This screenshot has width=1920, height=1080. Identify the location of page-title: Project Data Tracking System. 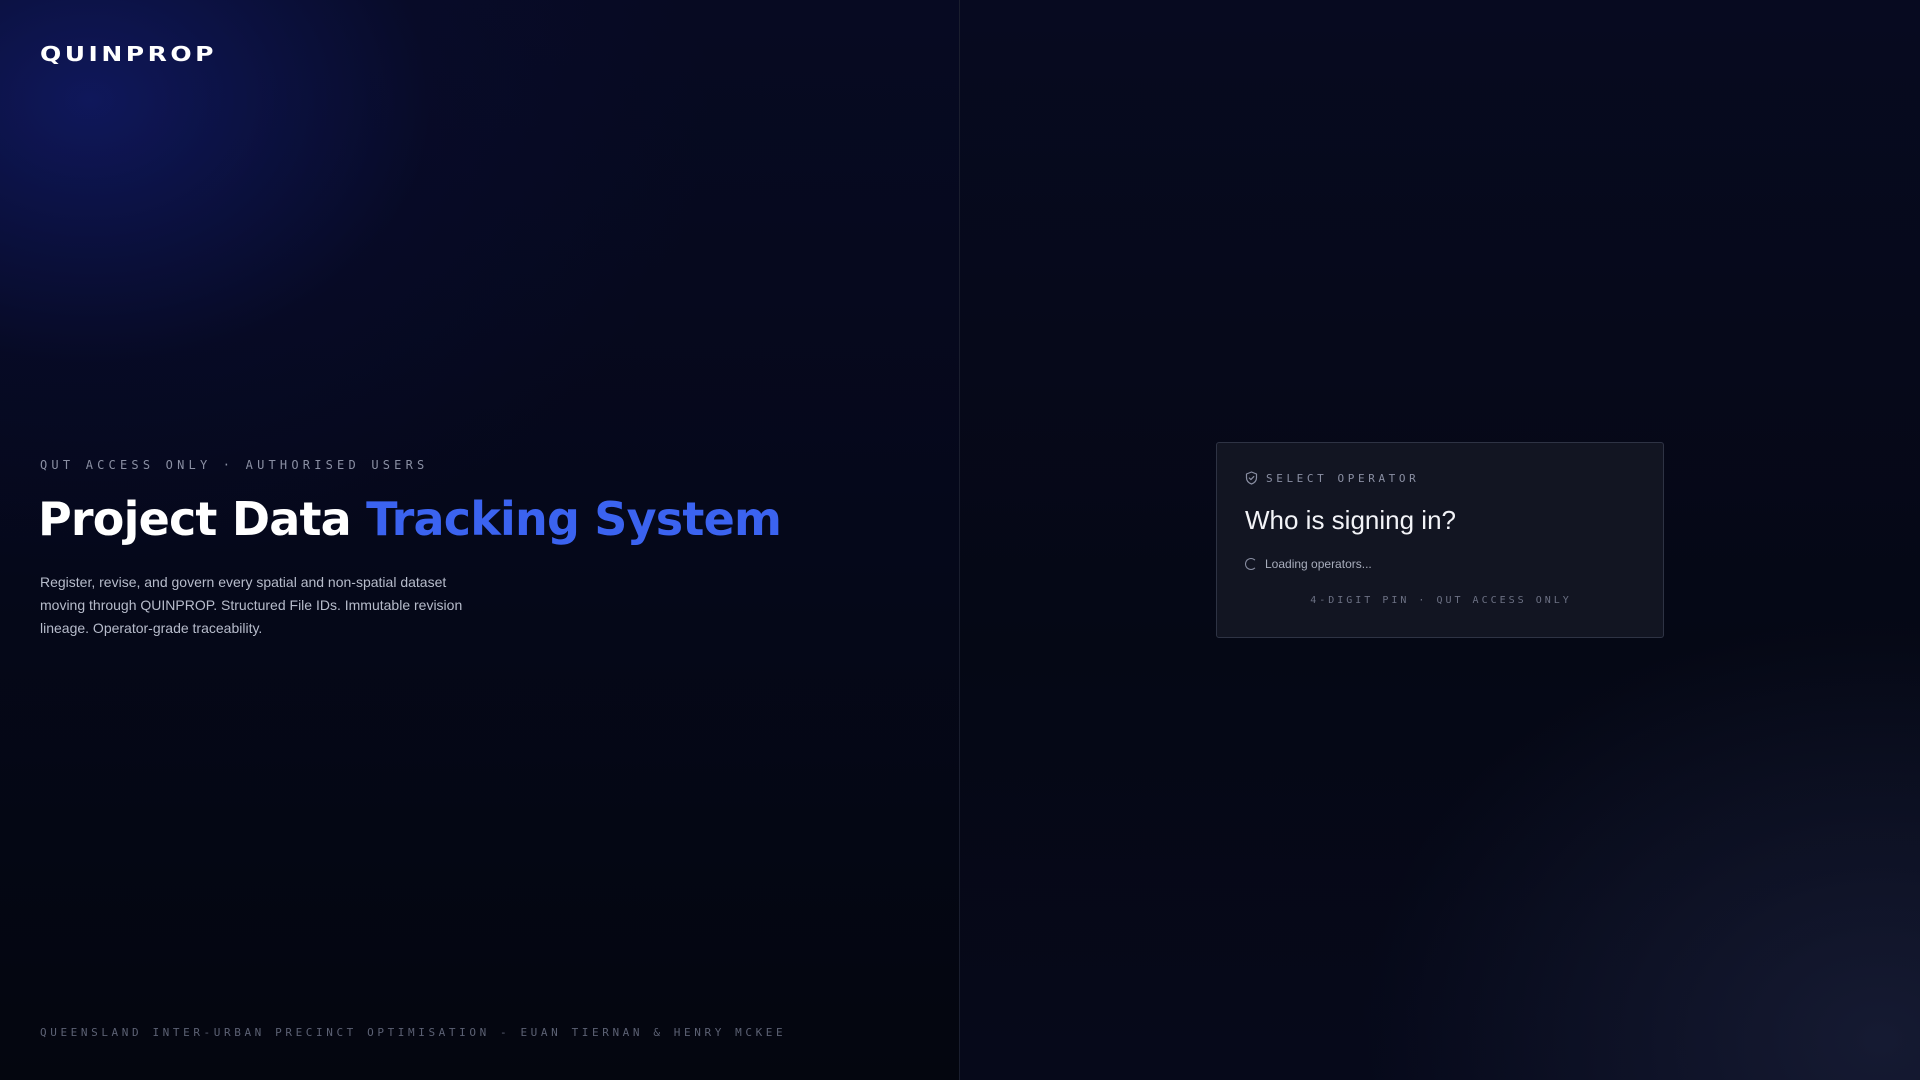
(410, 519).